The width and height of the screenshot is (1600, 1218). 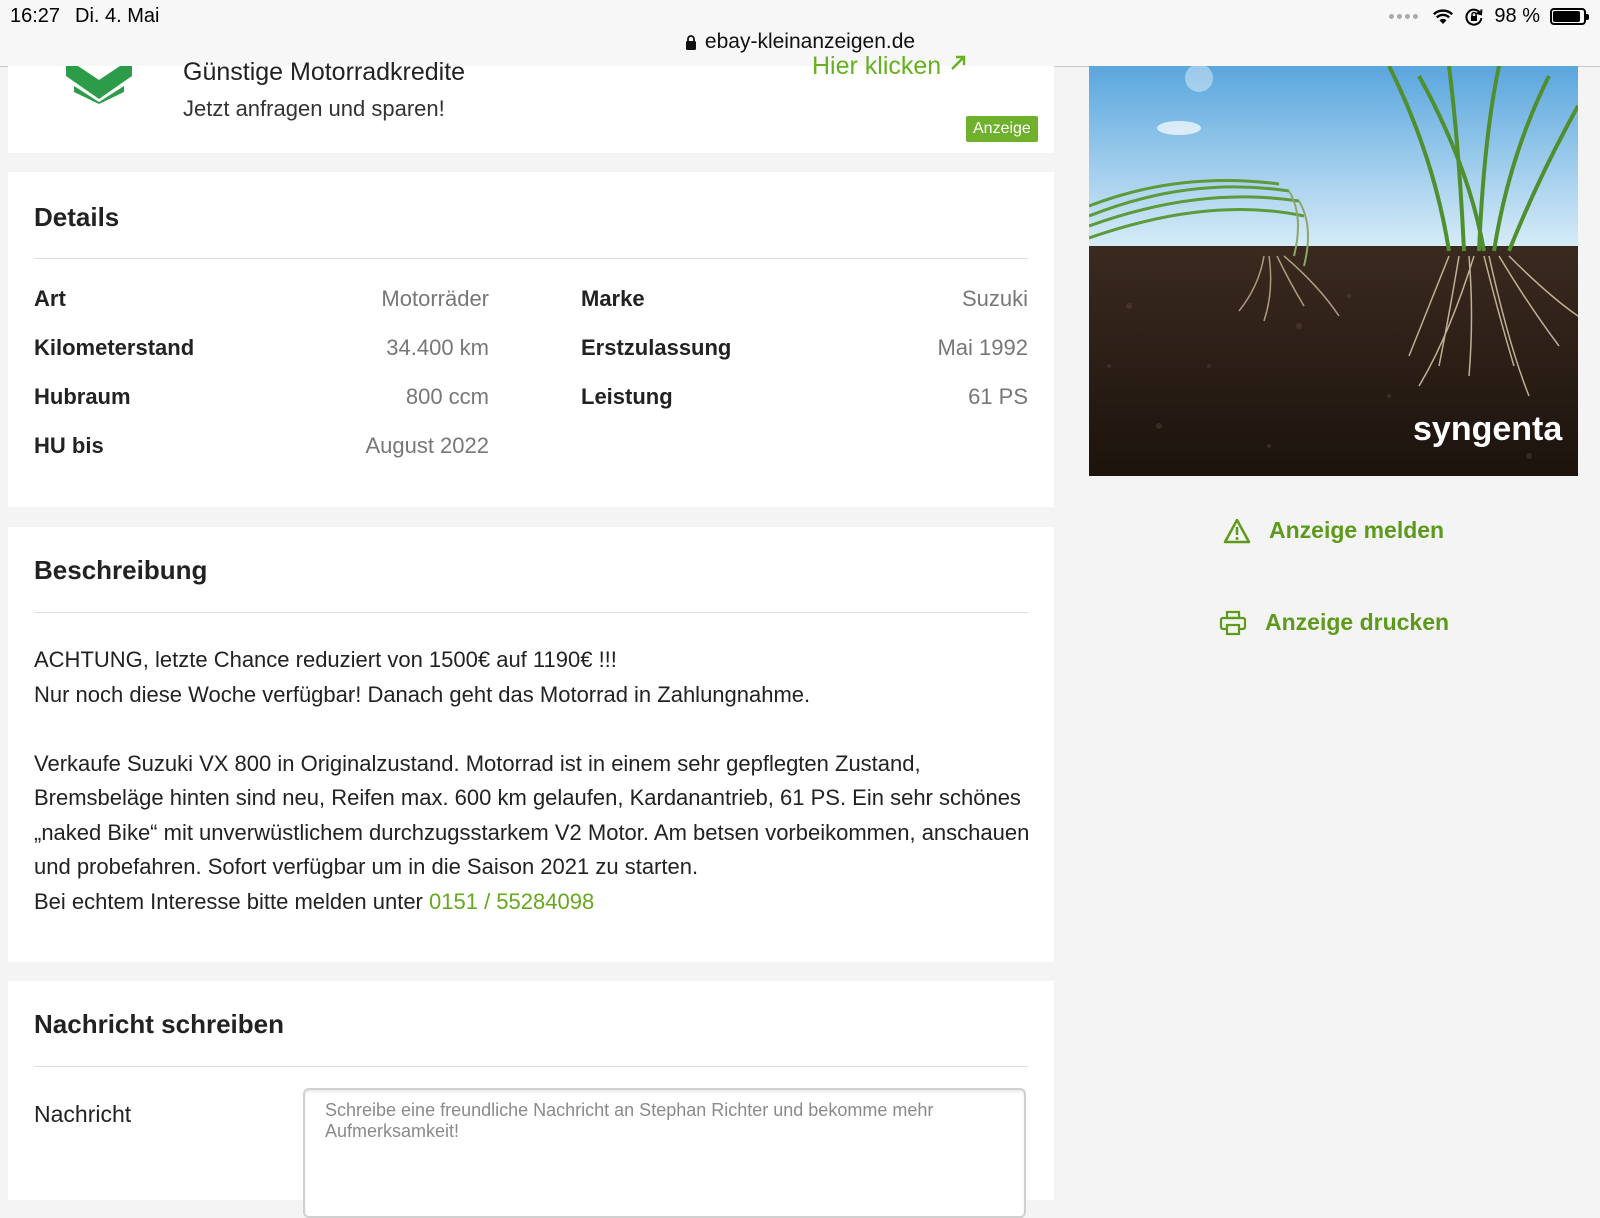 What do you see at coordinates (117, 16) in the screenshot?
I see `status-date: Di. 4. Mai` at bounding box center [117, 16].